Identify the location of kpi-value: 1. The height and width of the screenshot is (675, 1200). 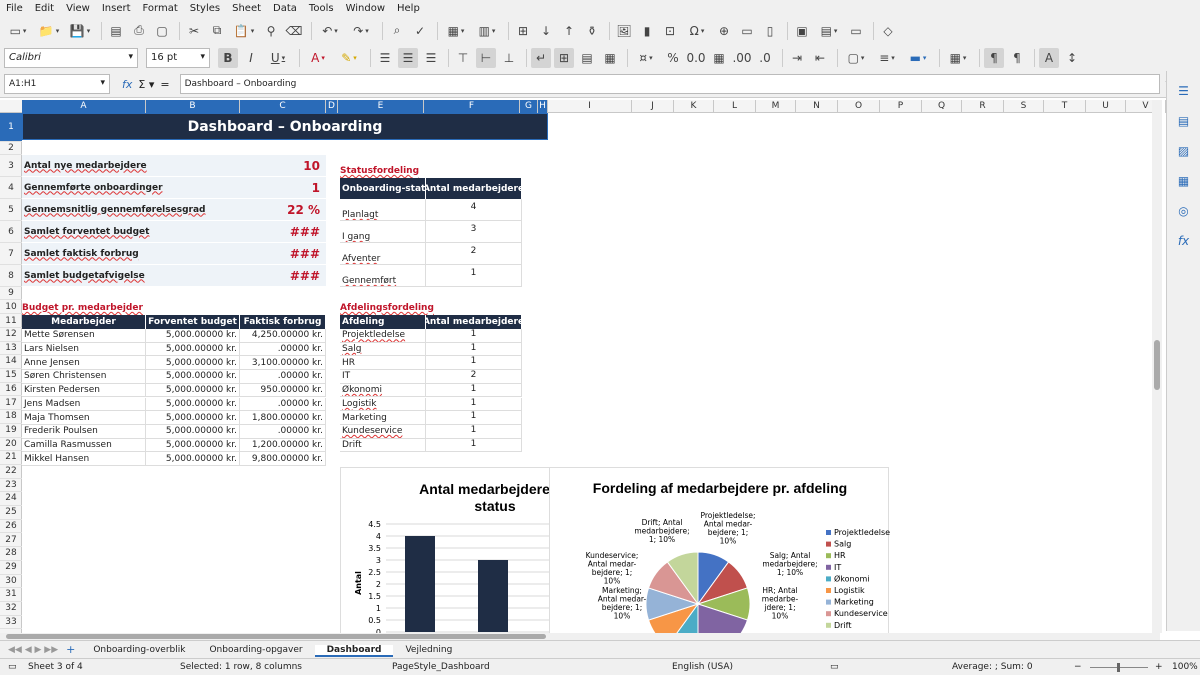
(283, 188).